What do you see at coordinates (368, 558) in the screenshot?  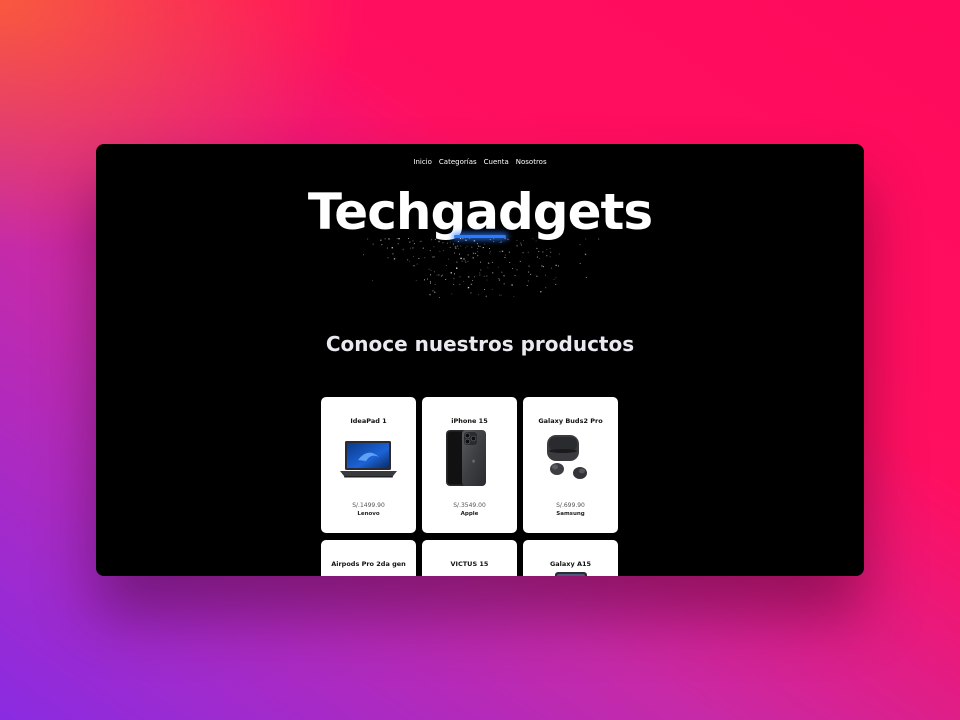 I see `product-card-airpods-pro: Airpods Pro 2da gen` at bounding box center [368, 558].